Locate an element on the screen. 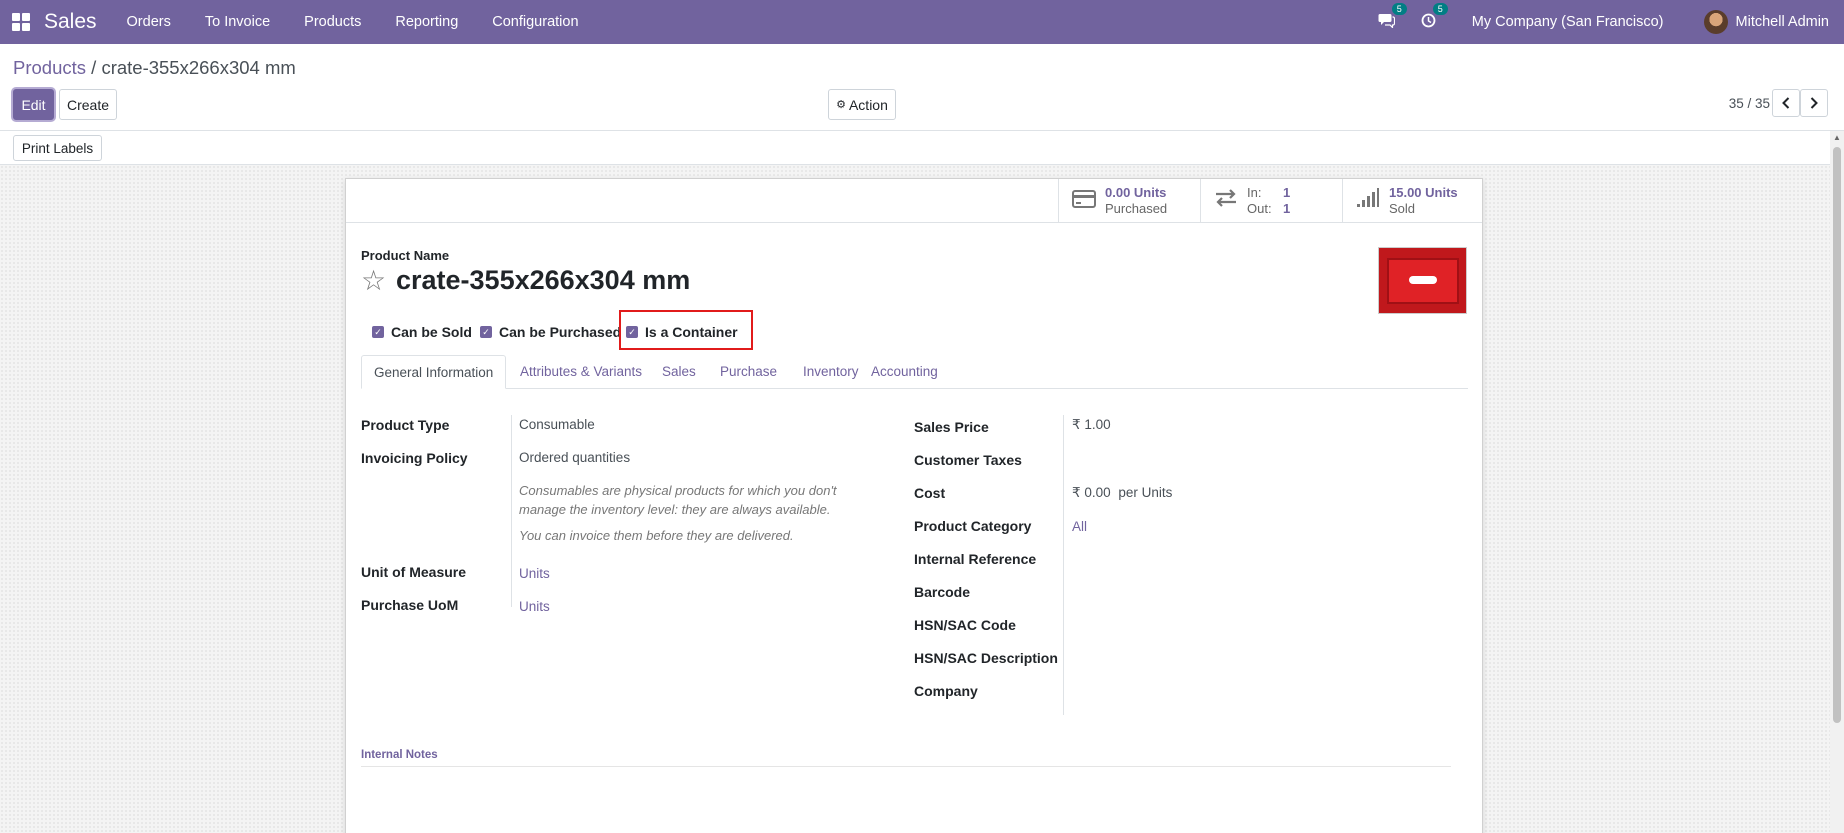 The width and height of the screenshot is (1844, 833). hsn-sac-description-label: HSN/SAC Description is located at coordinates (986, 658).